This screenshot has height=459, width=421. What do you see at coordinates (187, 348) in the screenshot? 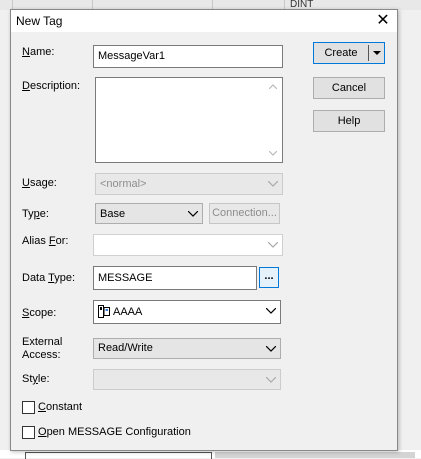
I see `external-access-select: Read/Write` at bounding box center [187, 348].